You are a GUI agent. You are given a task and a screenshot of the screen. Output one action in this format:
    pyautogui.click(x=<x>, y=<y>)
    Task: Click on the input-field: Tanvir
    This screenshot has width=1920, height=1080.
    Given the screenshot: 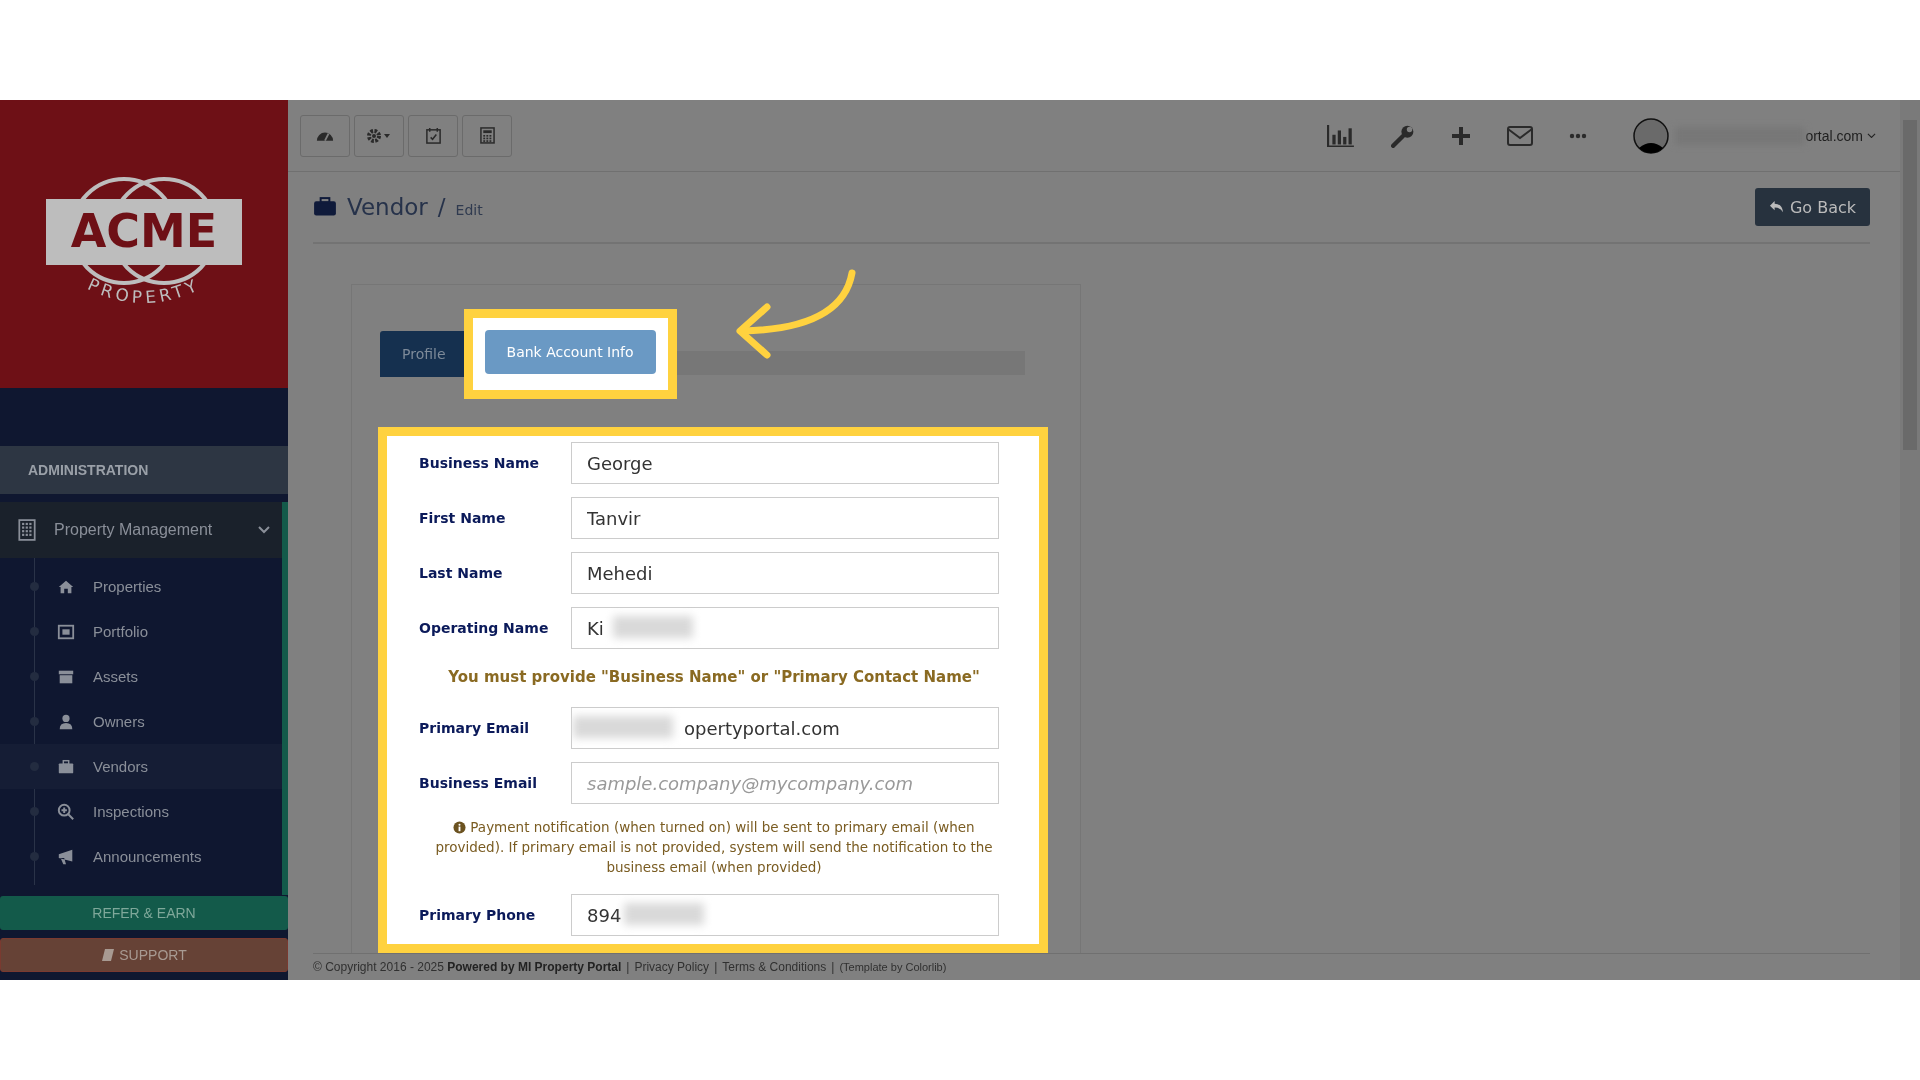 What is the action you would take?
    pyautogui.click(x=785, y=518)
    